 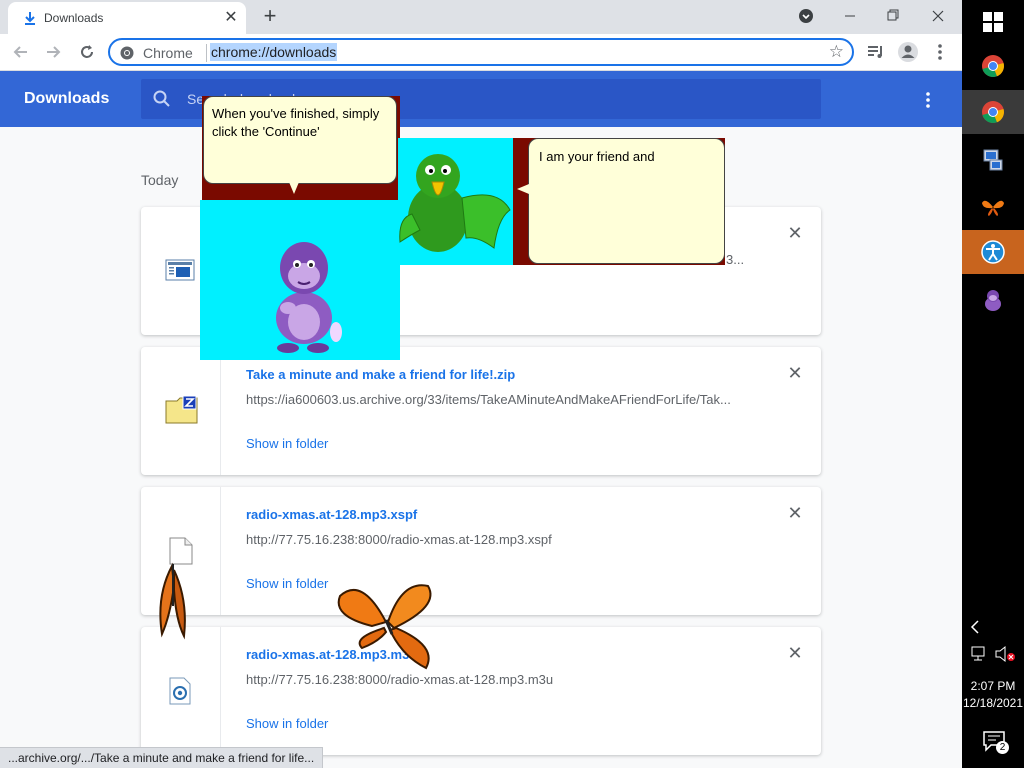 I want to click on back-button, so click(x=21, y=52).